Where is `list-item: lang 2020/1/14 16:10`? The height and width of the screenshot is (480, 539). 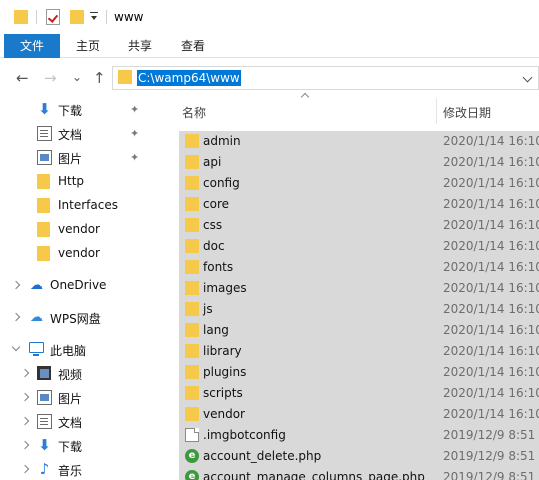
list-item: lang 2020/1/14 16:10 is located at coordinates (359, 330).